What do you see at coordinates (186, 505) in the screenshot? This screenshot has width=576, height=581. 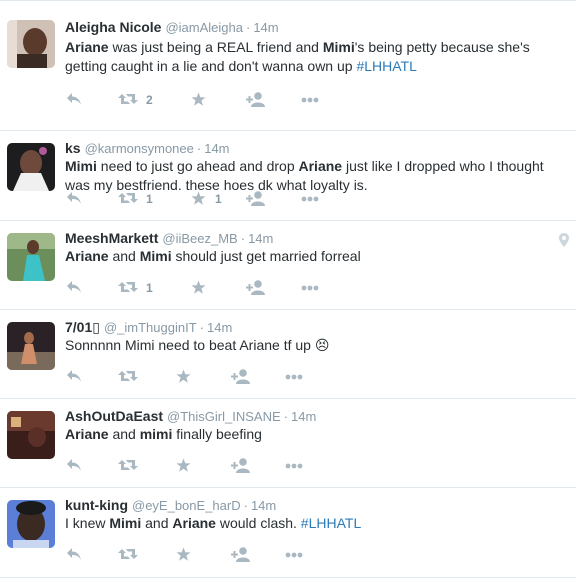 I see `user-handle: @eyE_bonE_harD` at bounding box center [186, 505].